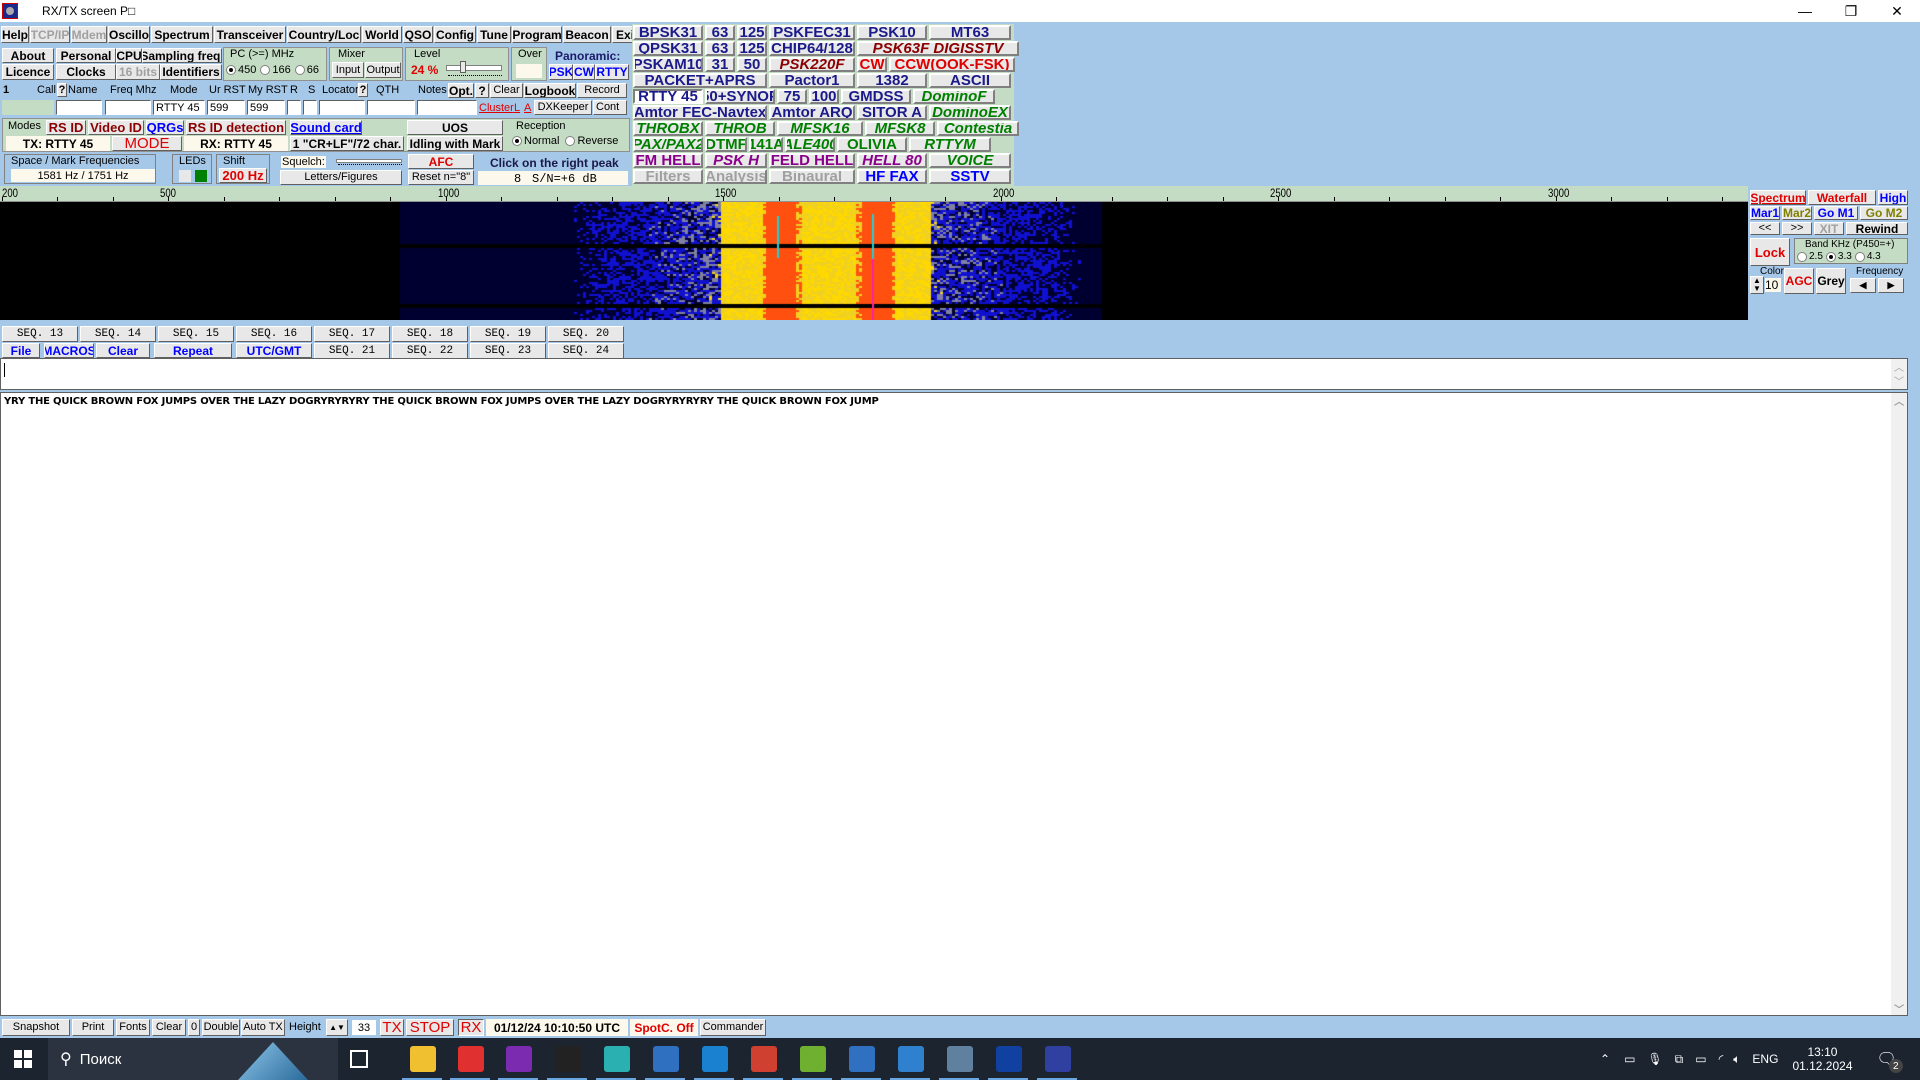  I want to click on go-m1-button: Go M1, so click(1836, 213).